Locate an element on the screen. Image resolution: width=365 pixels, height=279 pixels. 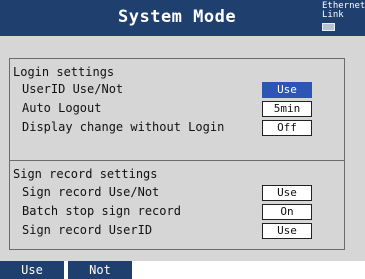
sign-record-userid-value: Use is located at coordinates (287, 231).